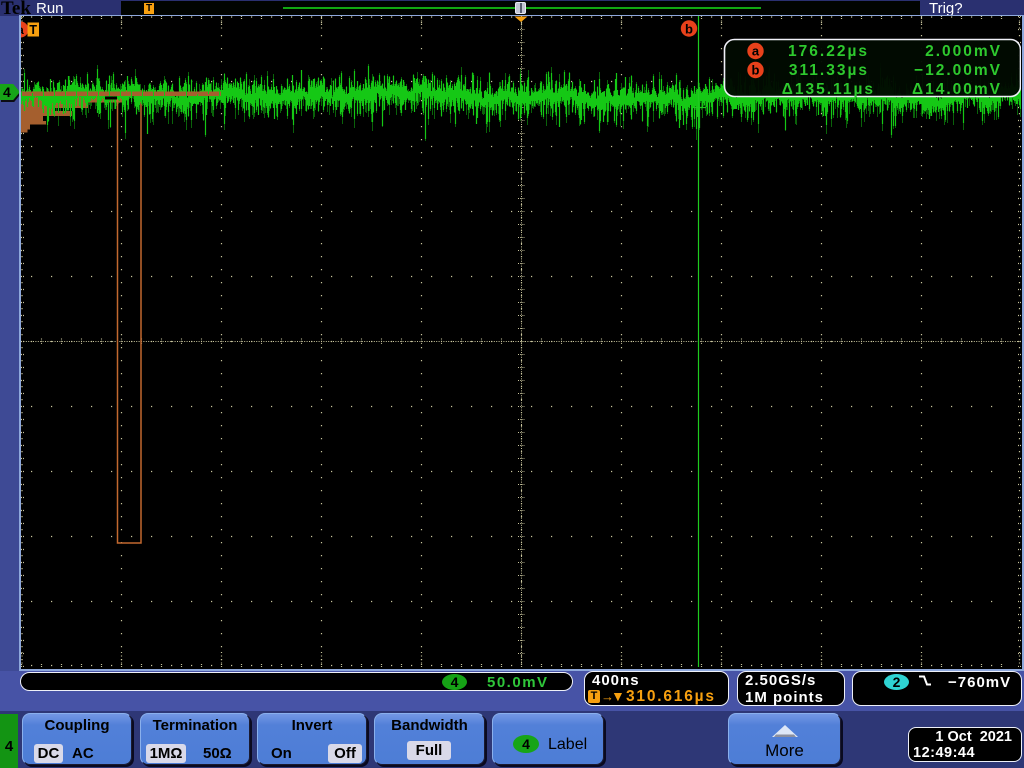 This screenshot has height=768, width=1024. I want to click on svg-text: 176.22µs, so click(828, 51).